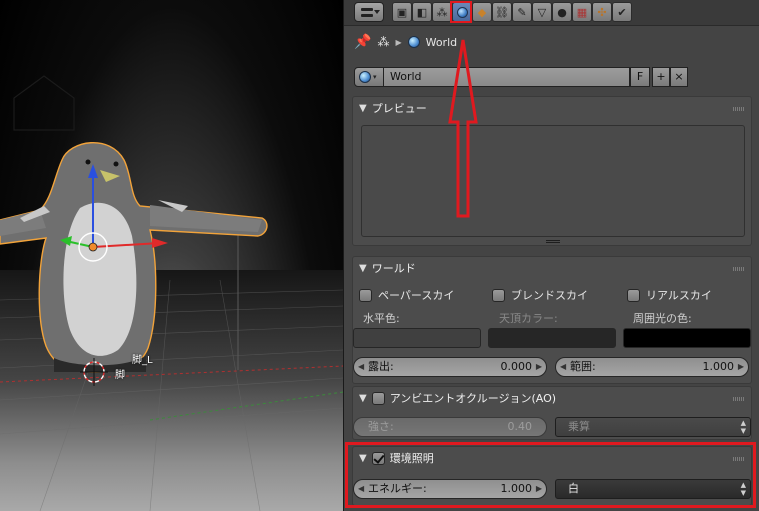 This screenshot has height=511, width=759. Describe the element at coordinates (362, 42) in the screenshot. I see `pin-icon: 📌` at that location.